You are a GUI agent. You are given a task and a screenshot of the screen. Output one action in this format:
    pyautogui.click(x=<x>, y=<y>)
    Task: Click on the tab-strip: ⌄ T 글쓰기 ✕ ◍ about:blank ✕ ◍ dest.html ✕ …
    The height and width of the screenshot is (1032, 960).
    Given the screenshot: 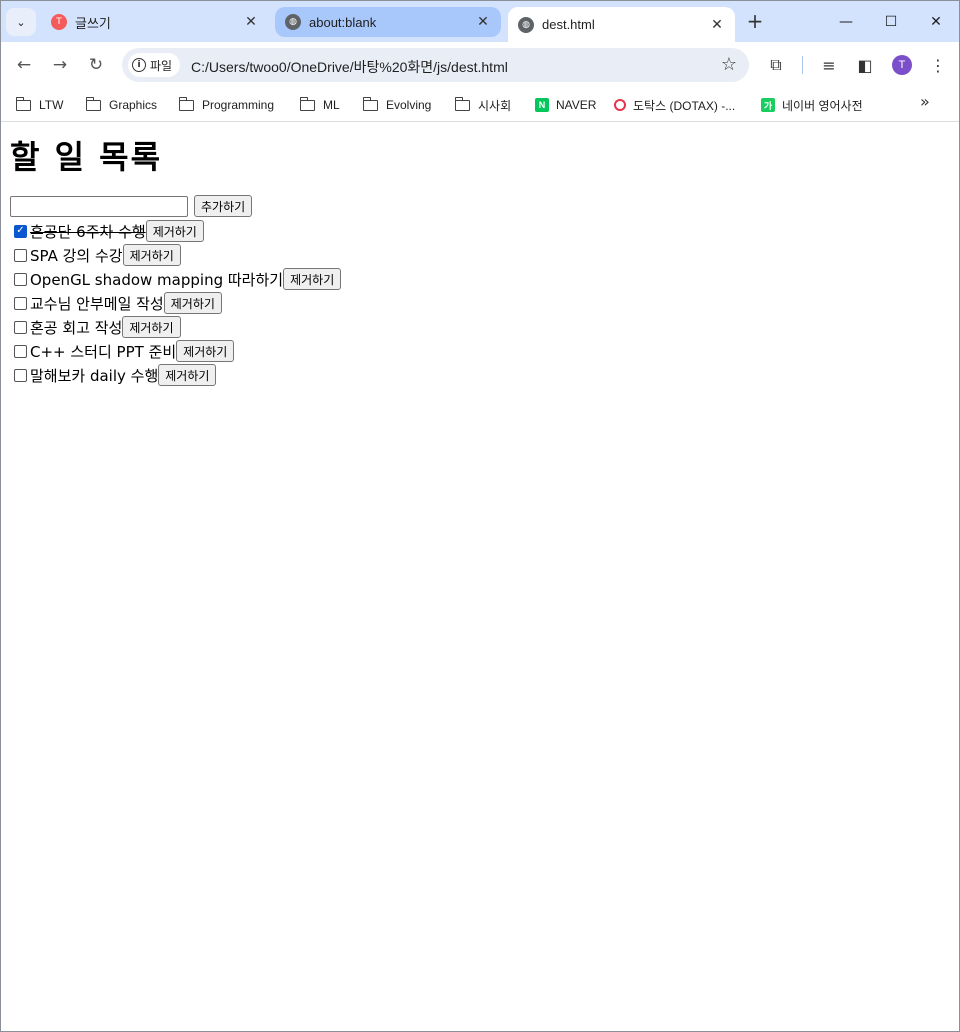 What is the action you would take?
    pyautogui.click(x=480, y=21)
    